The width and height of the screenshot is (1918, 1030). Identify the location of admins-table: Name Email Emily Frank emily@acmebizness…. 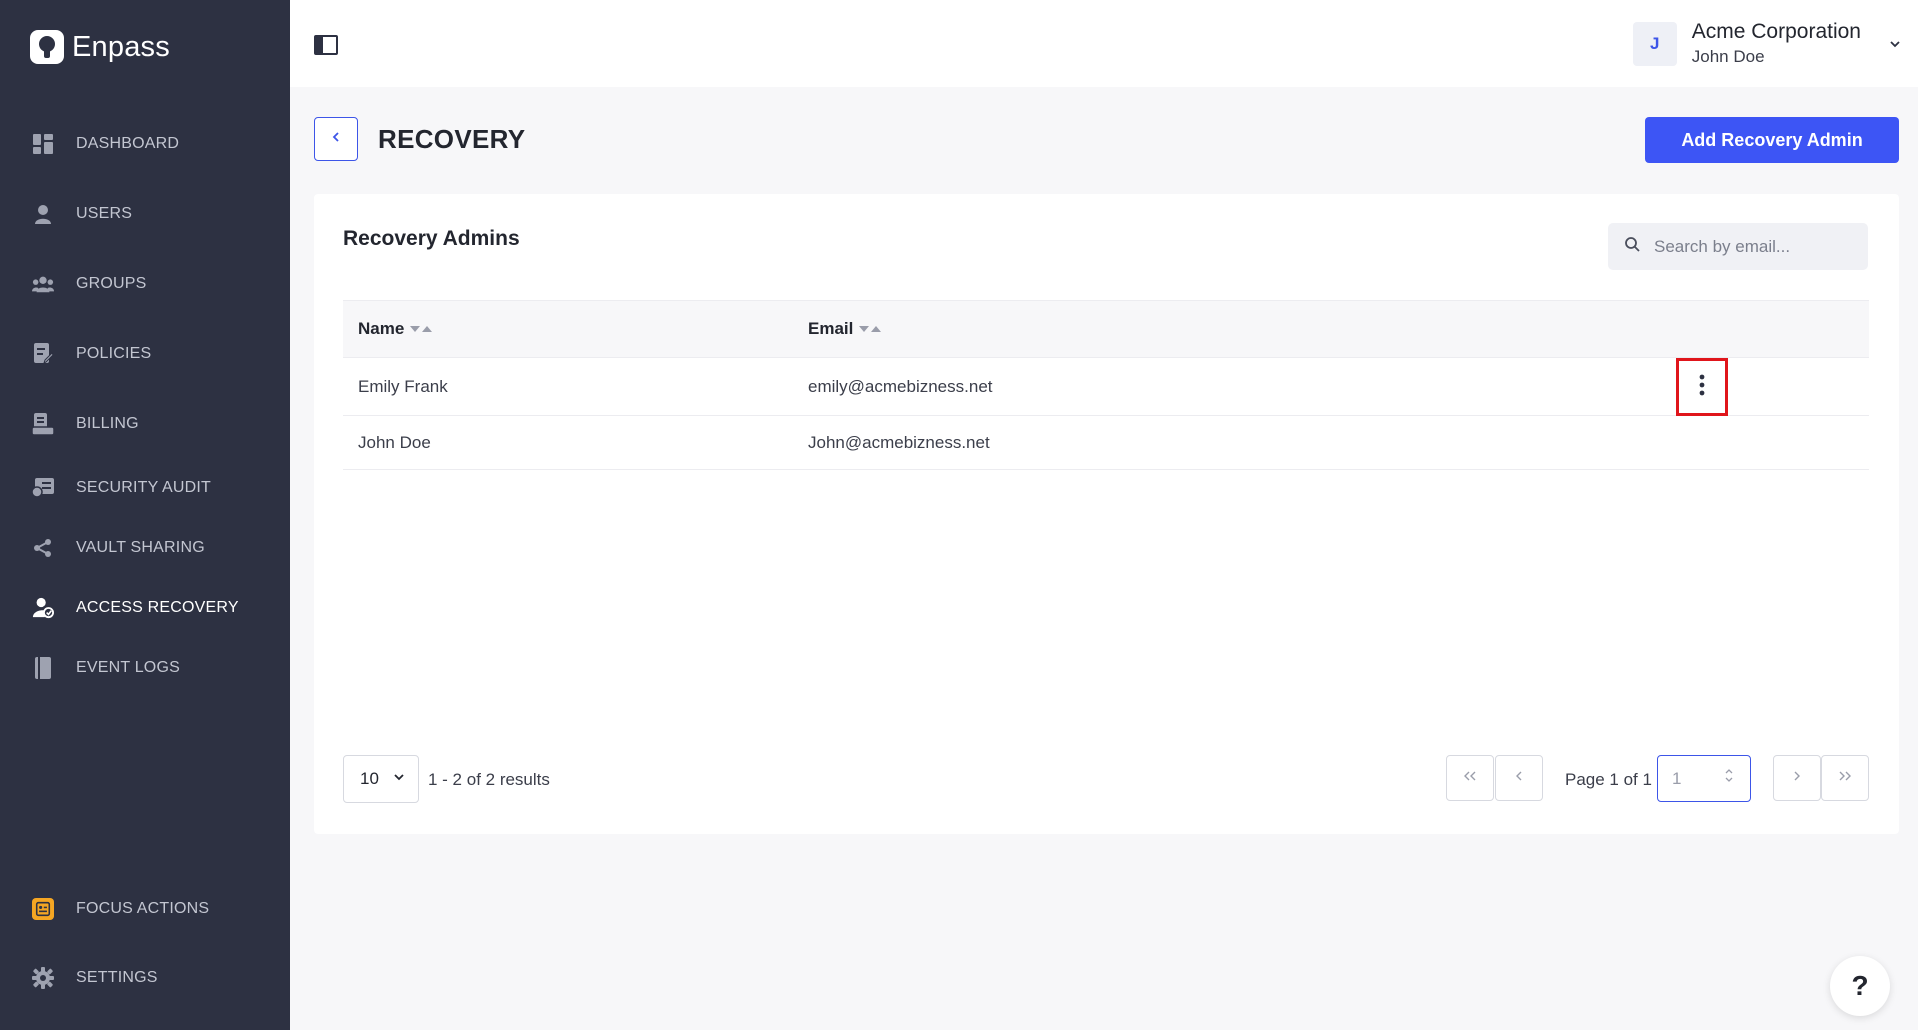
(1106, 385).